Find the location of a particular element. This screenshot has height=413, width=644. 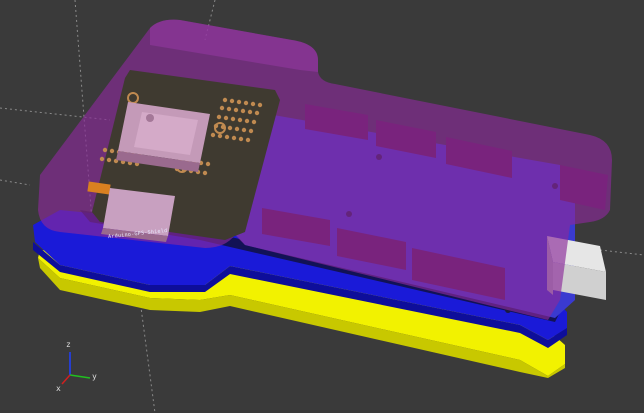

axes-gizmo-icon is located at coordinates (76, 368).